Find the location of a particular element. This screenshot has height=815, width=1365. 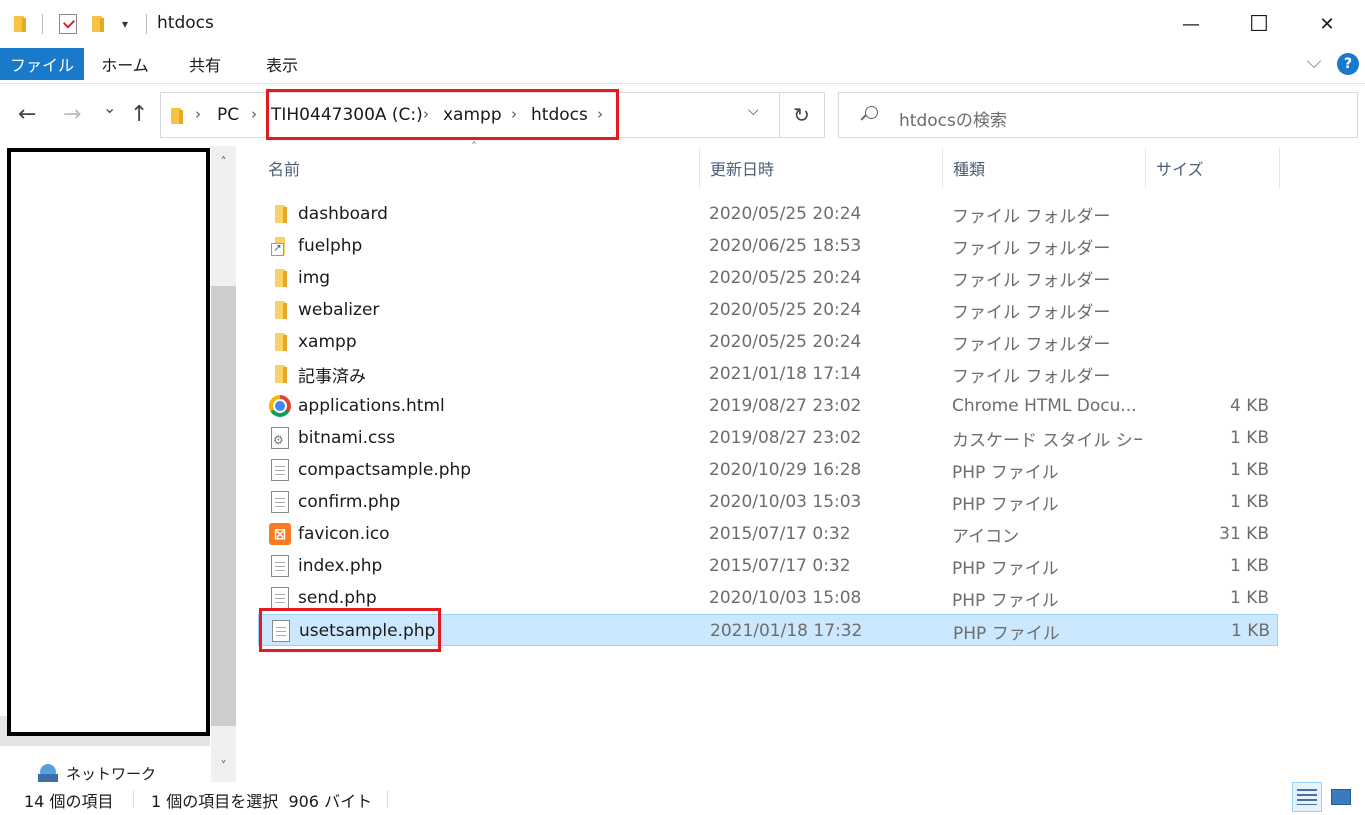

file-name: dashboard is located at coordinates (343, 214).